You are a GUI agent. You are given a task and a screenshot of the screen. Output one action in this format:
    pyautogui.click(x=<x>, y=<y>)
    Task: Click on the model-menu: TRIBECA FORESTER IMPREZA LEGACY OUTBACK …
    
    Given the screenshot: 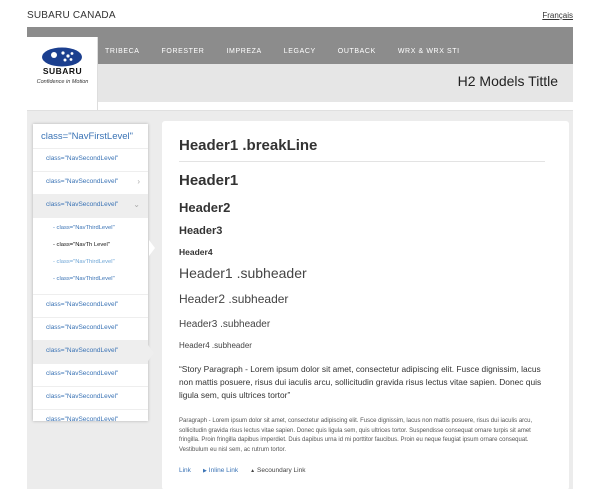 What is the action you would take?
    pyautogui.click(x=293, y=54)
    